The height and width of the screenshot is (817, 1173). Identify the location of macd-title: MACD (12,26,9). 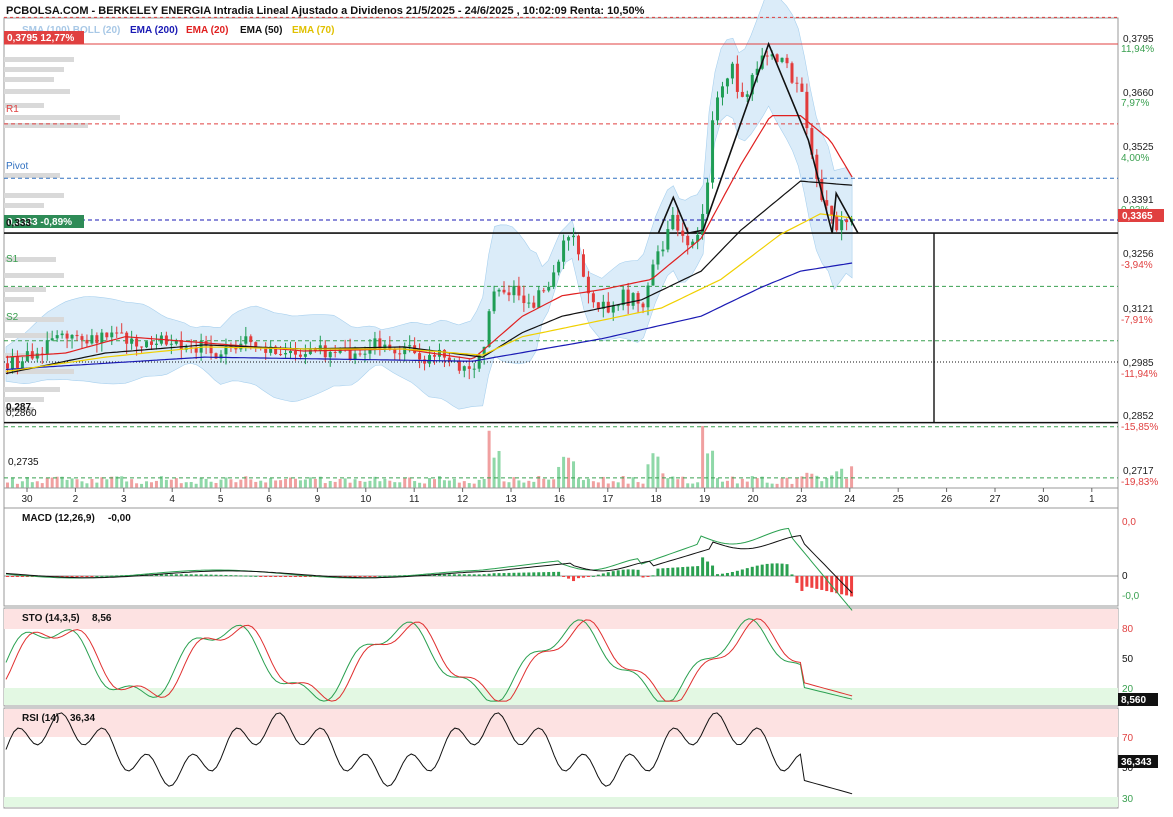
(58, 518).